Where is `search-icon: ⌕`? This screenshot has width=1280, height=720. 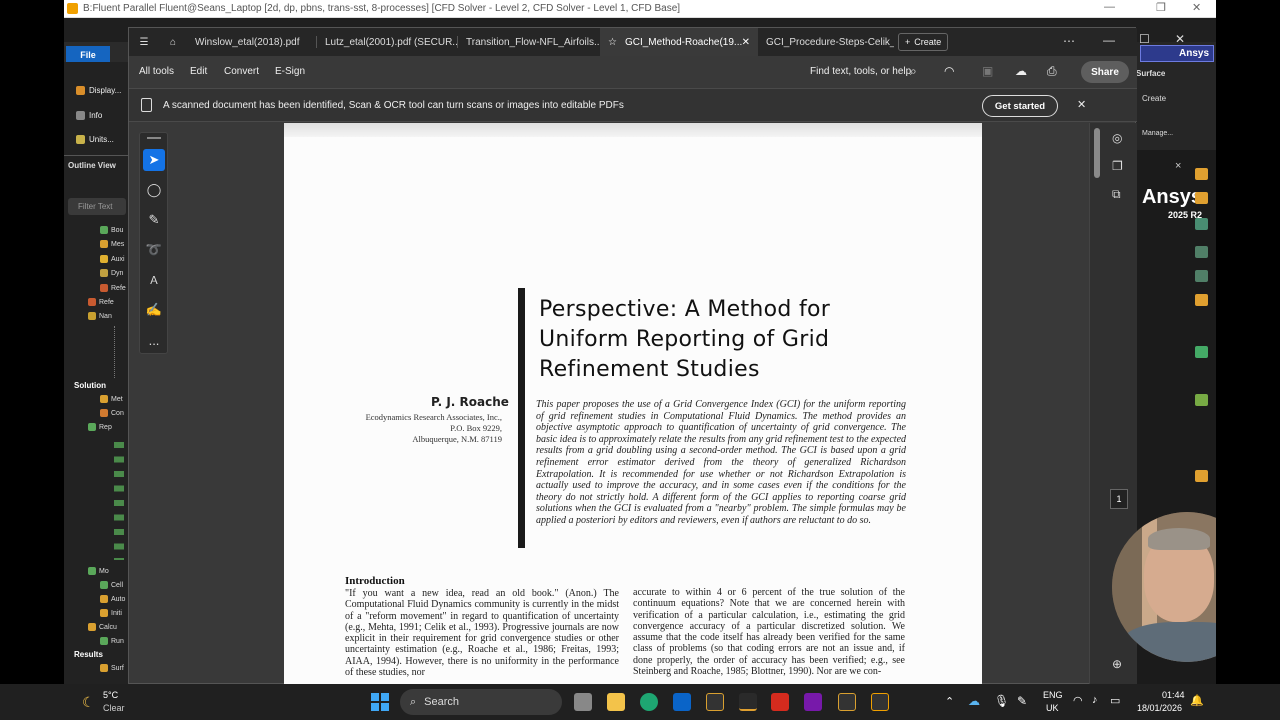
search-icon: ⌕ is located at coordinates (913, 71).